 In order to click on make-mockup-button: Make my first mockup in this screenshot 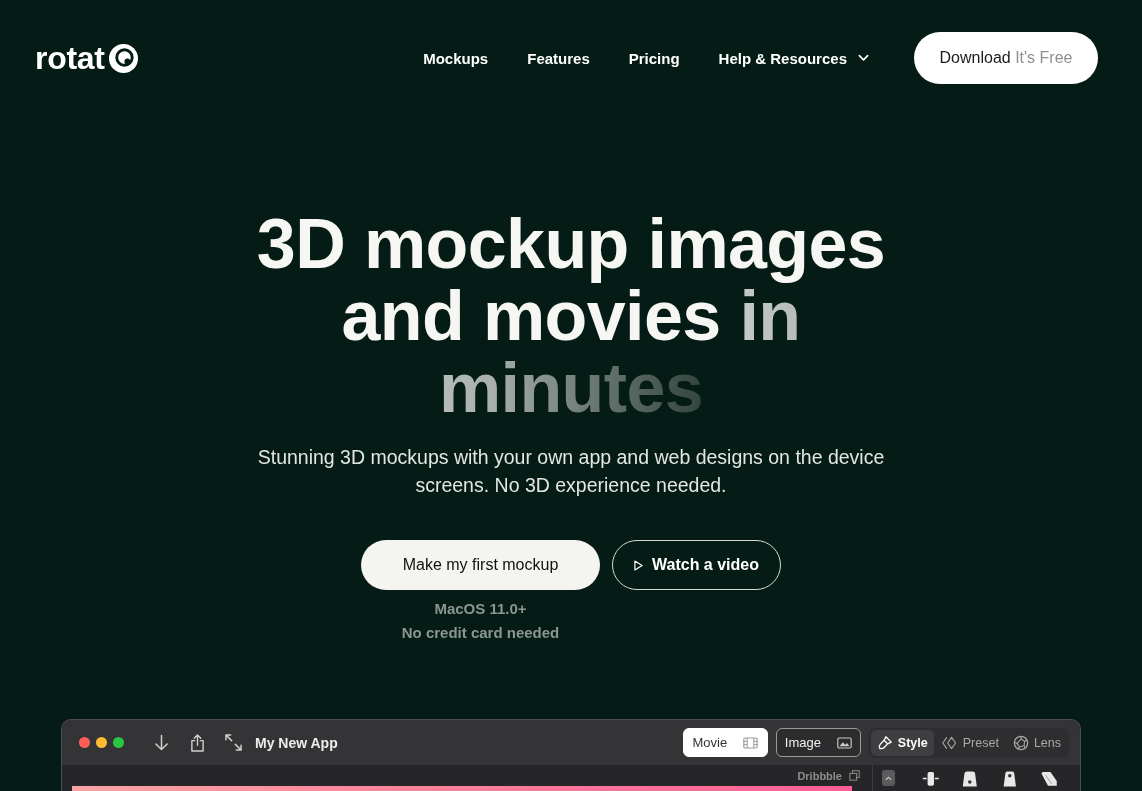, I will do `click(480, 565)`.